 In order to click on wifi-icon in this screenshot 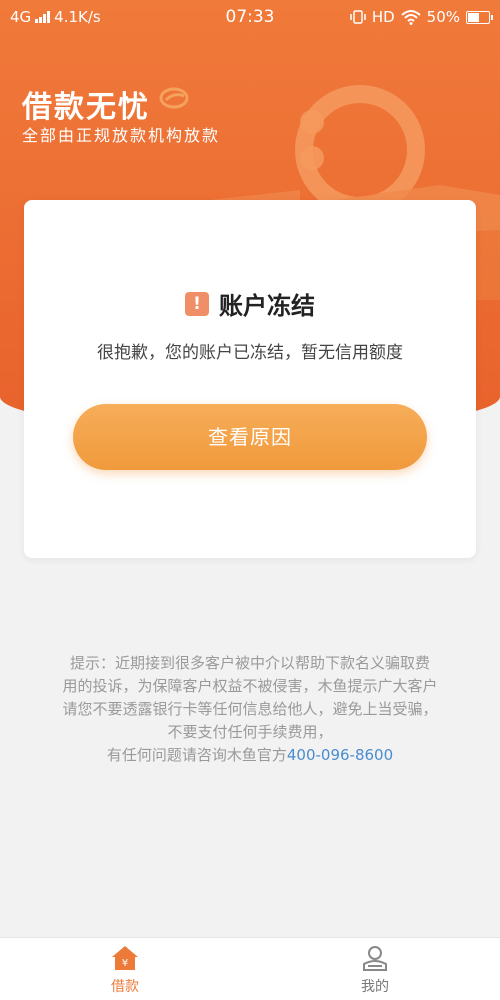, I will do `click(410, 17)`.